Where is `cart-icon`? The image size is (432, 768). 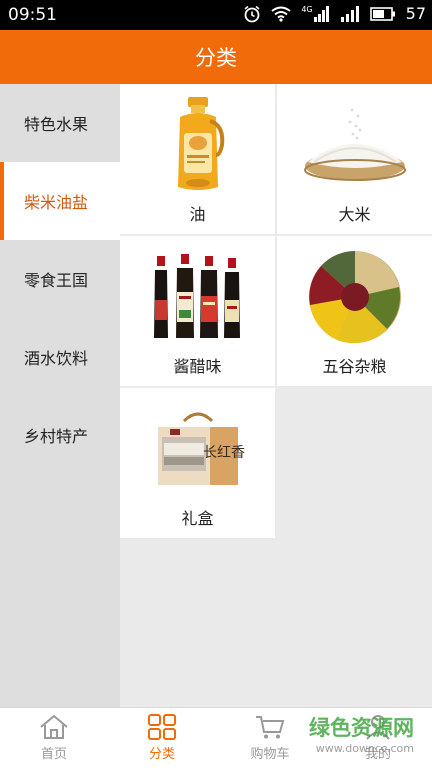
cart-icon is located at coordinates (270, 727).